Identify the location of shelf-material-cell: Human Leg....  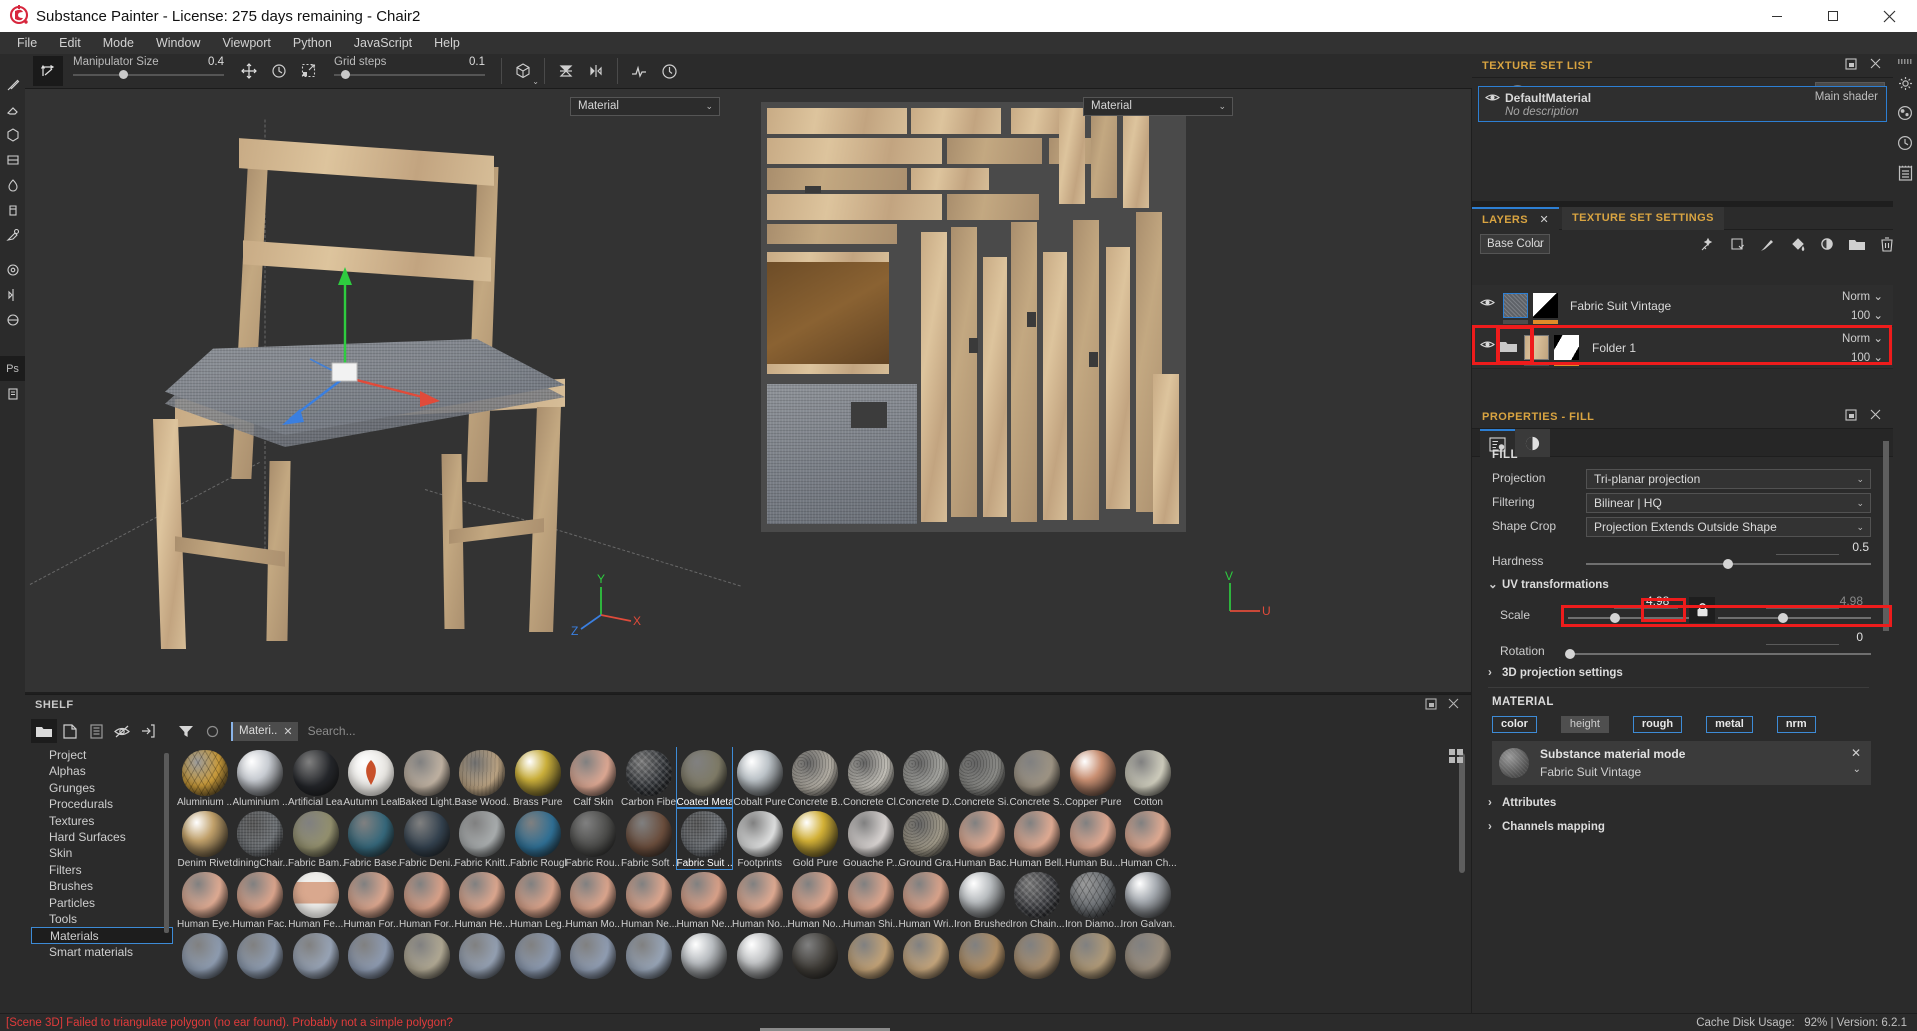
(538, 899).